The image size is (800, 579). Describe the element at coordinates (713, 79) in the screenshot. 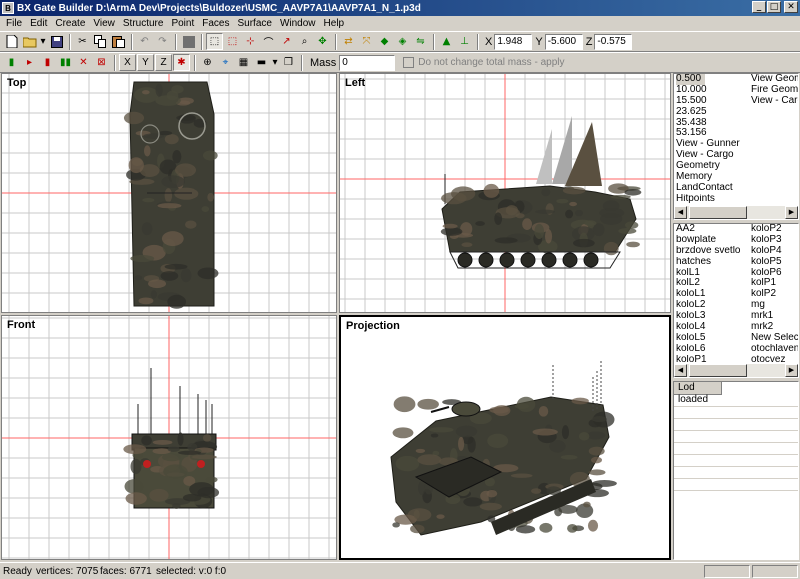

I see `lod-item: 0.500` at that location.